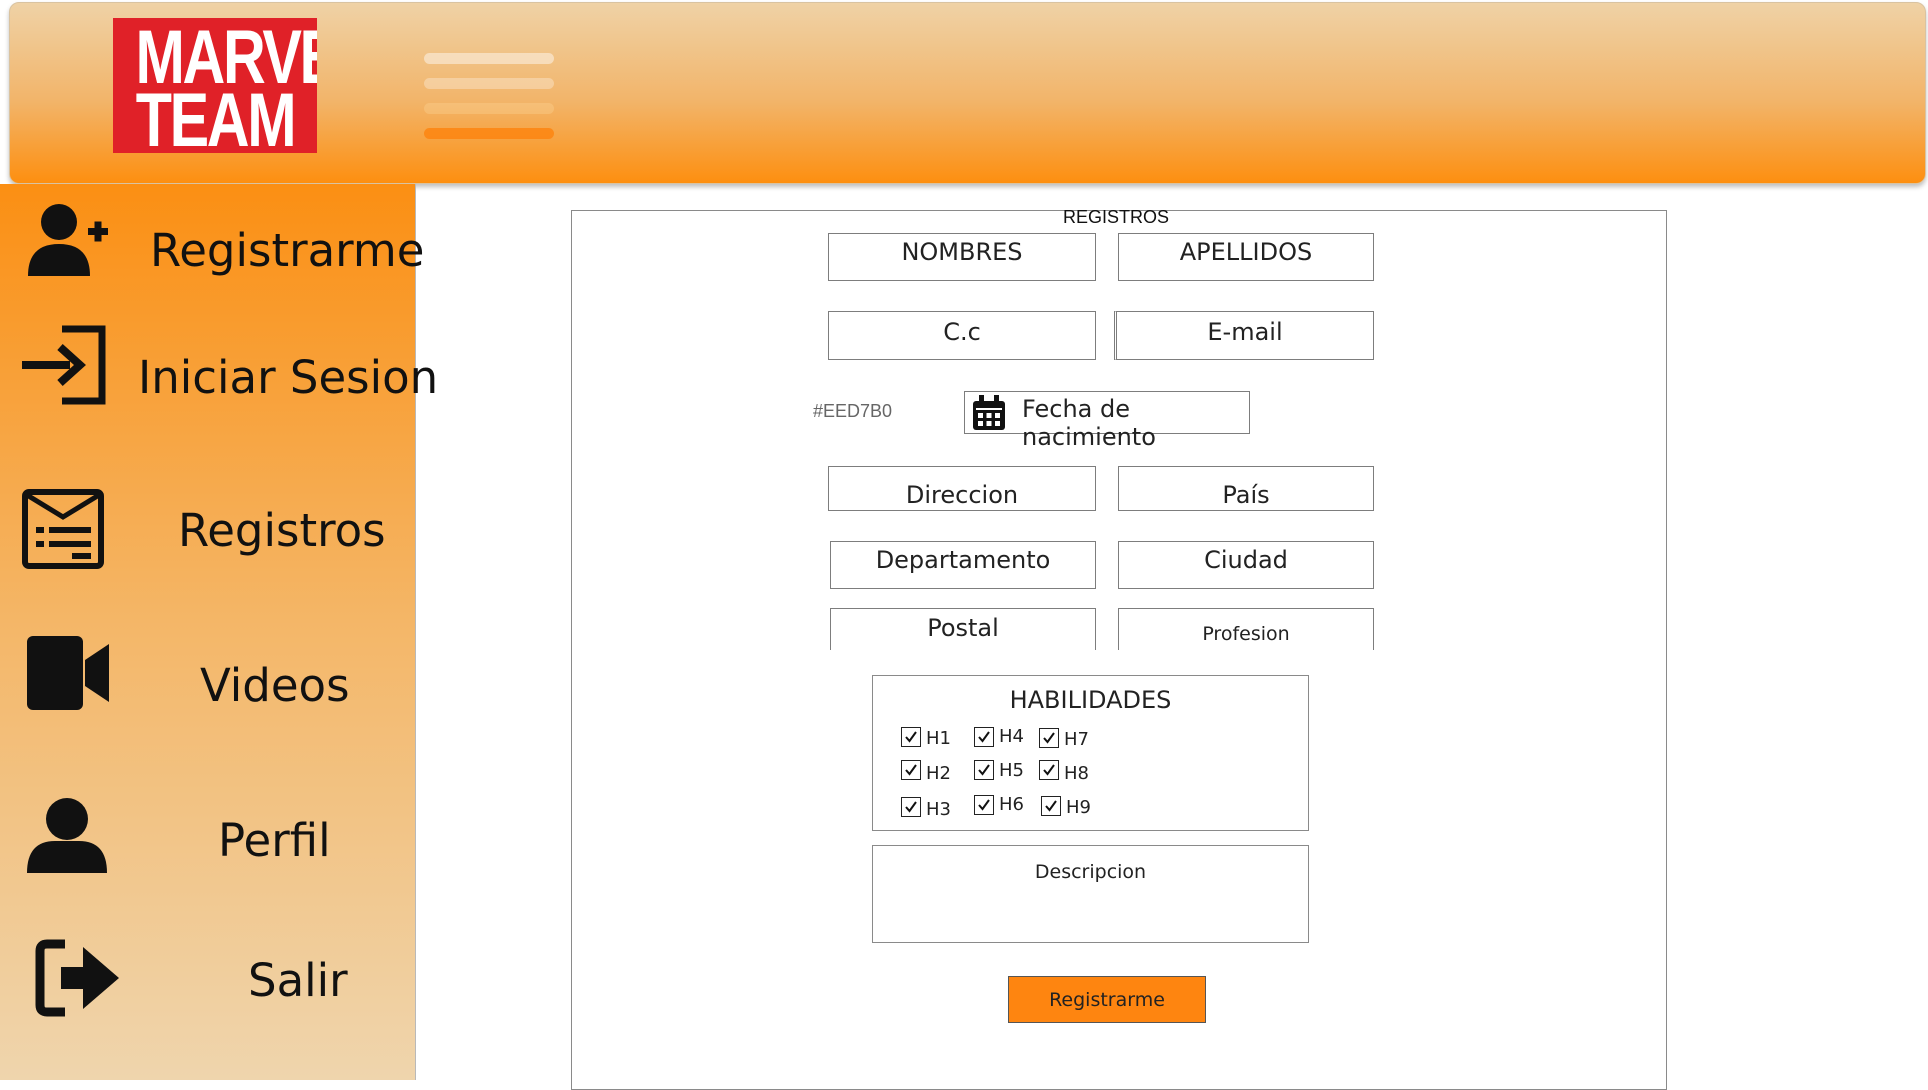 This screenshot has width=1928, height=1090. I want to click on sidebar-item-label: Perfil, so click(274, 840).